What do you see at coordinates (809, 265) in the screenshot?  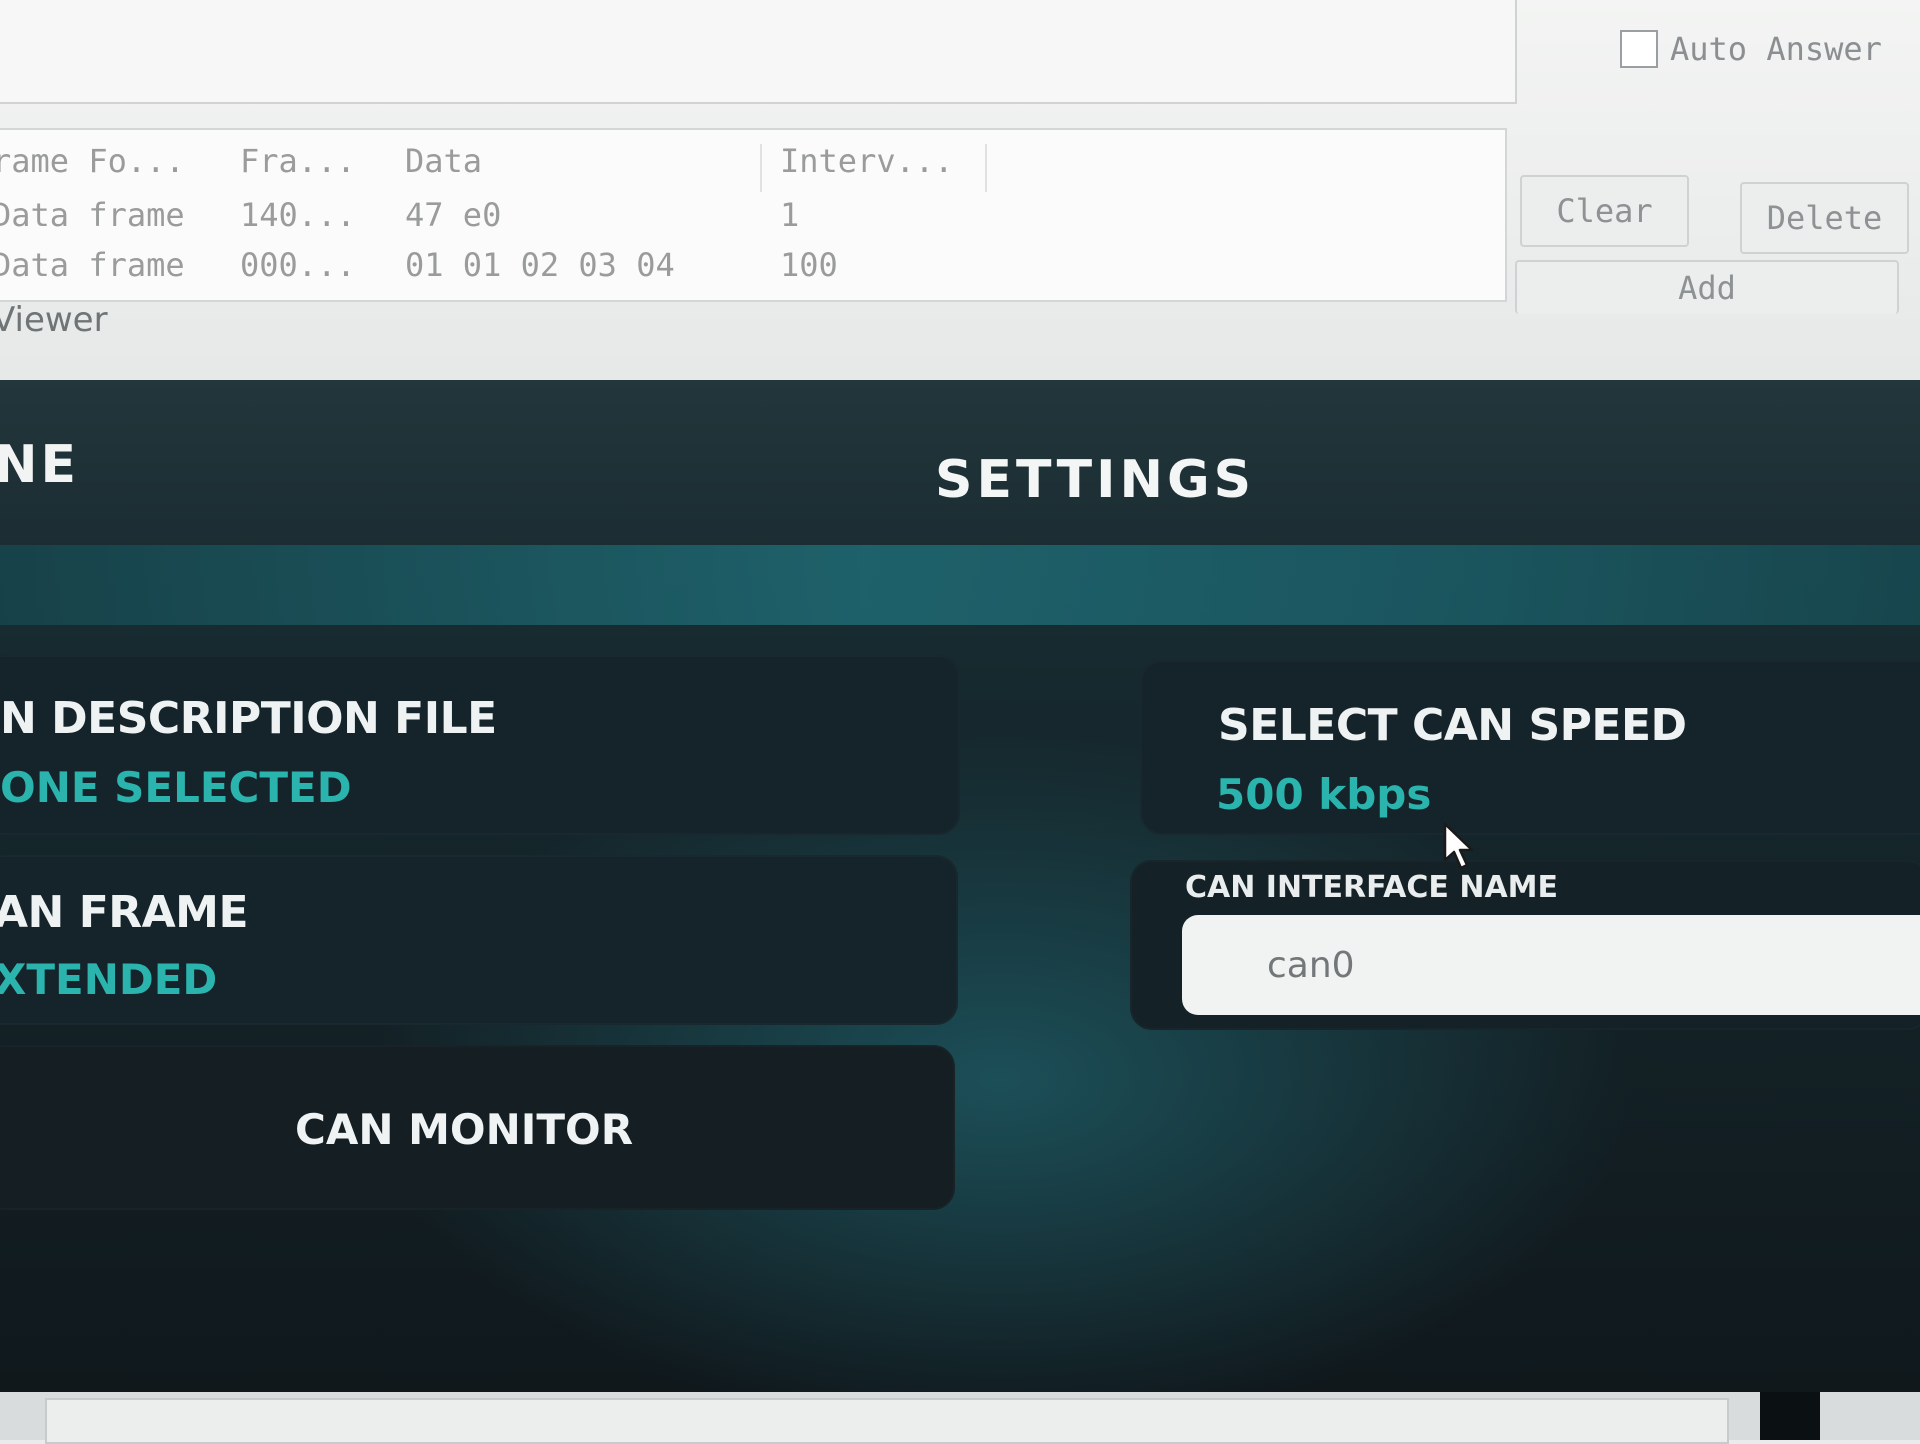 I see `cell-interval: 100` at bounding box center [809, 265].